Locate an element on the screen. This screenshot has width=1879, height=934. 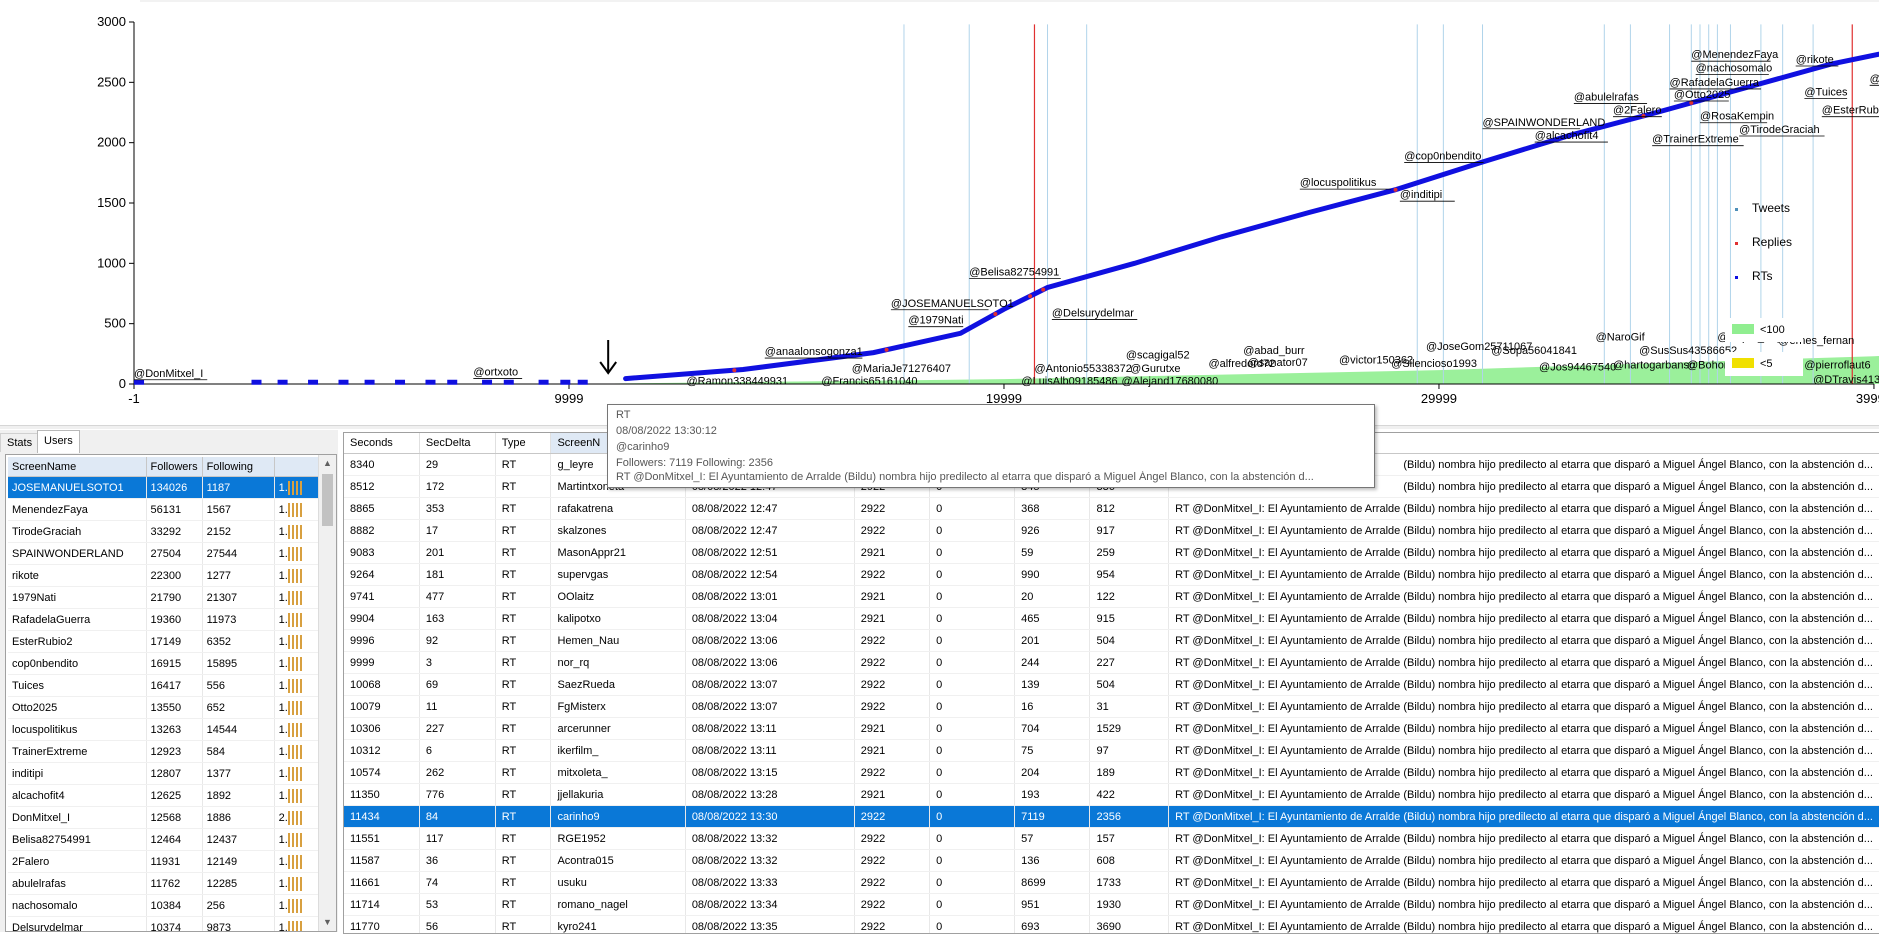
user-row: TrainerExtreme129235841. is located at coordinates (165, 752).